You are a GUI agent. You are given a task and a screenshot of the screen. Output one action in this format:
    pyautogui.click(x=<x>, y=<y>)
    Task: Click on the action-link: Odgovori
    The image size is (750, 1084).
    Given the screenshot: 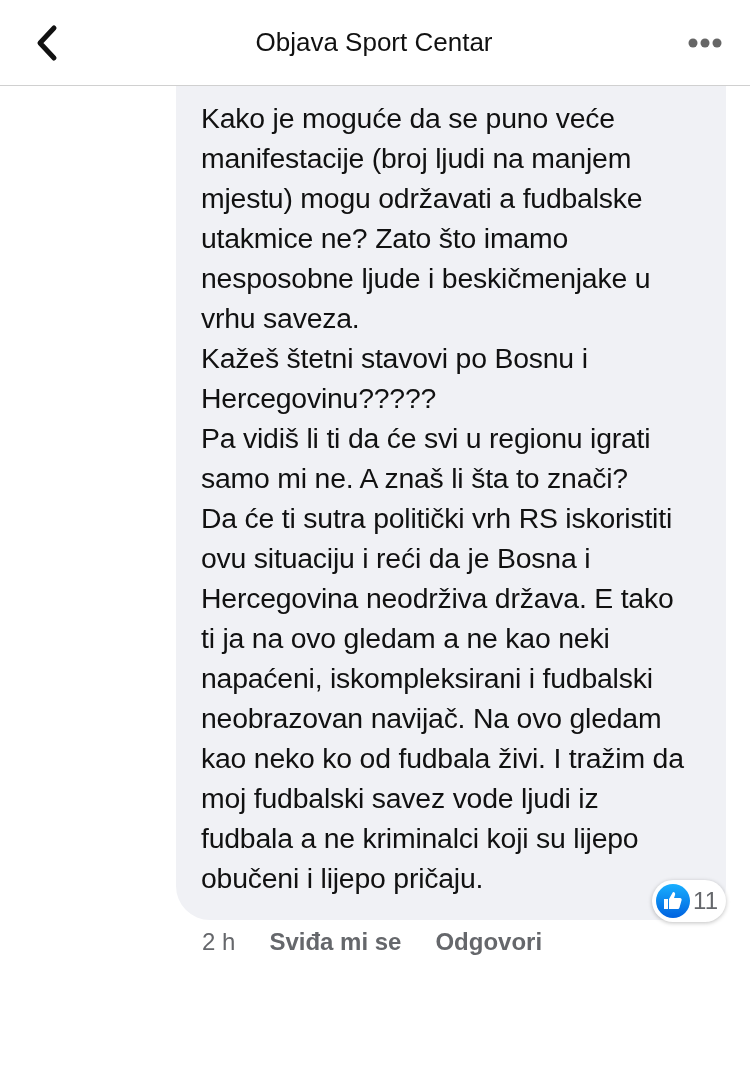 What is the action you would take?
    pyautogui.click(x=489, y=942)
    